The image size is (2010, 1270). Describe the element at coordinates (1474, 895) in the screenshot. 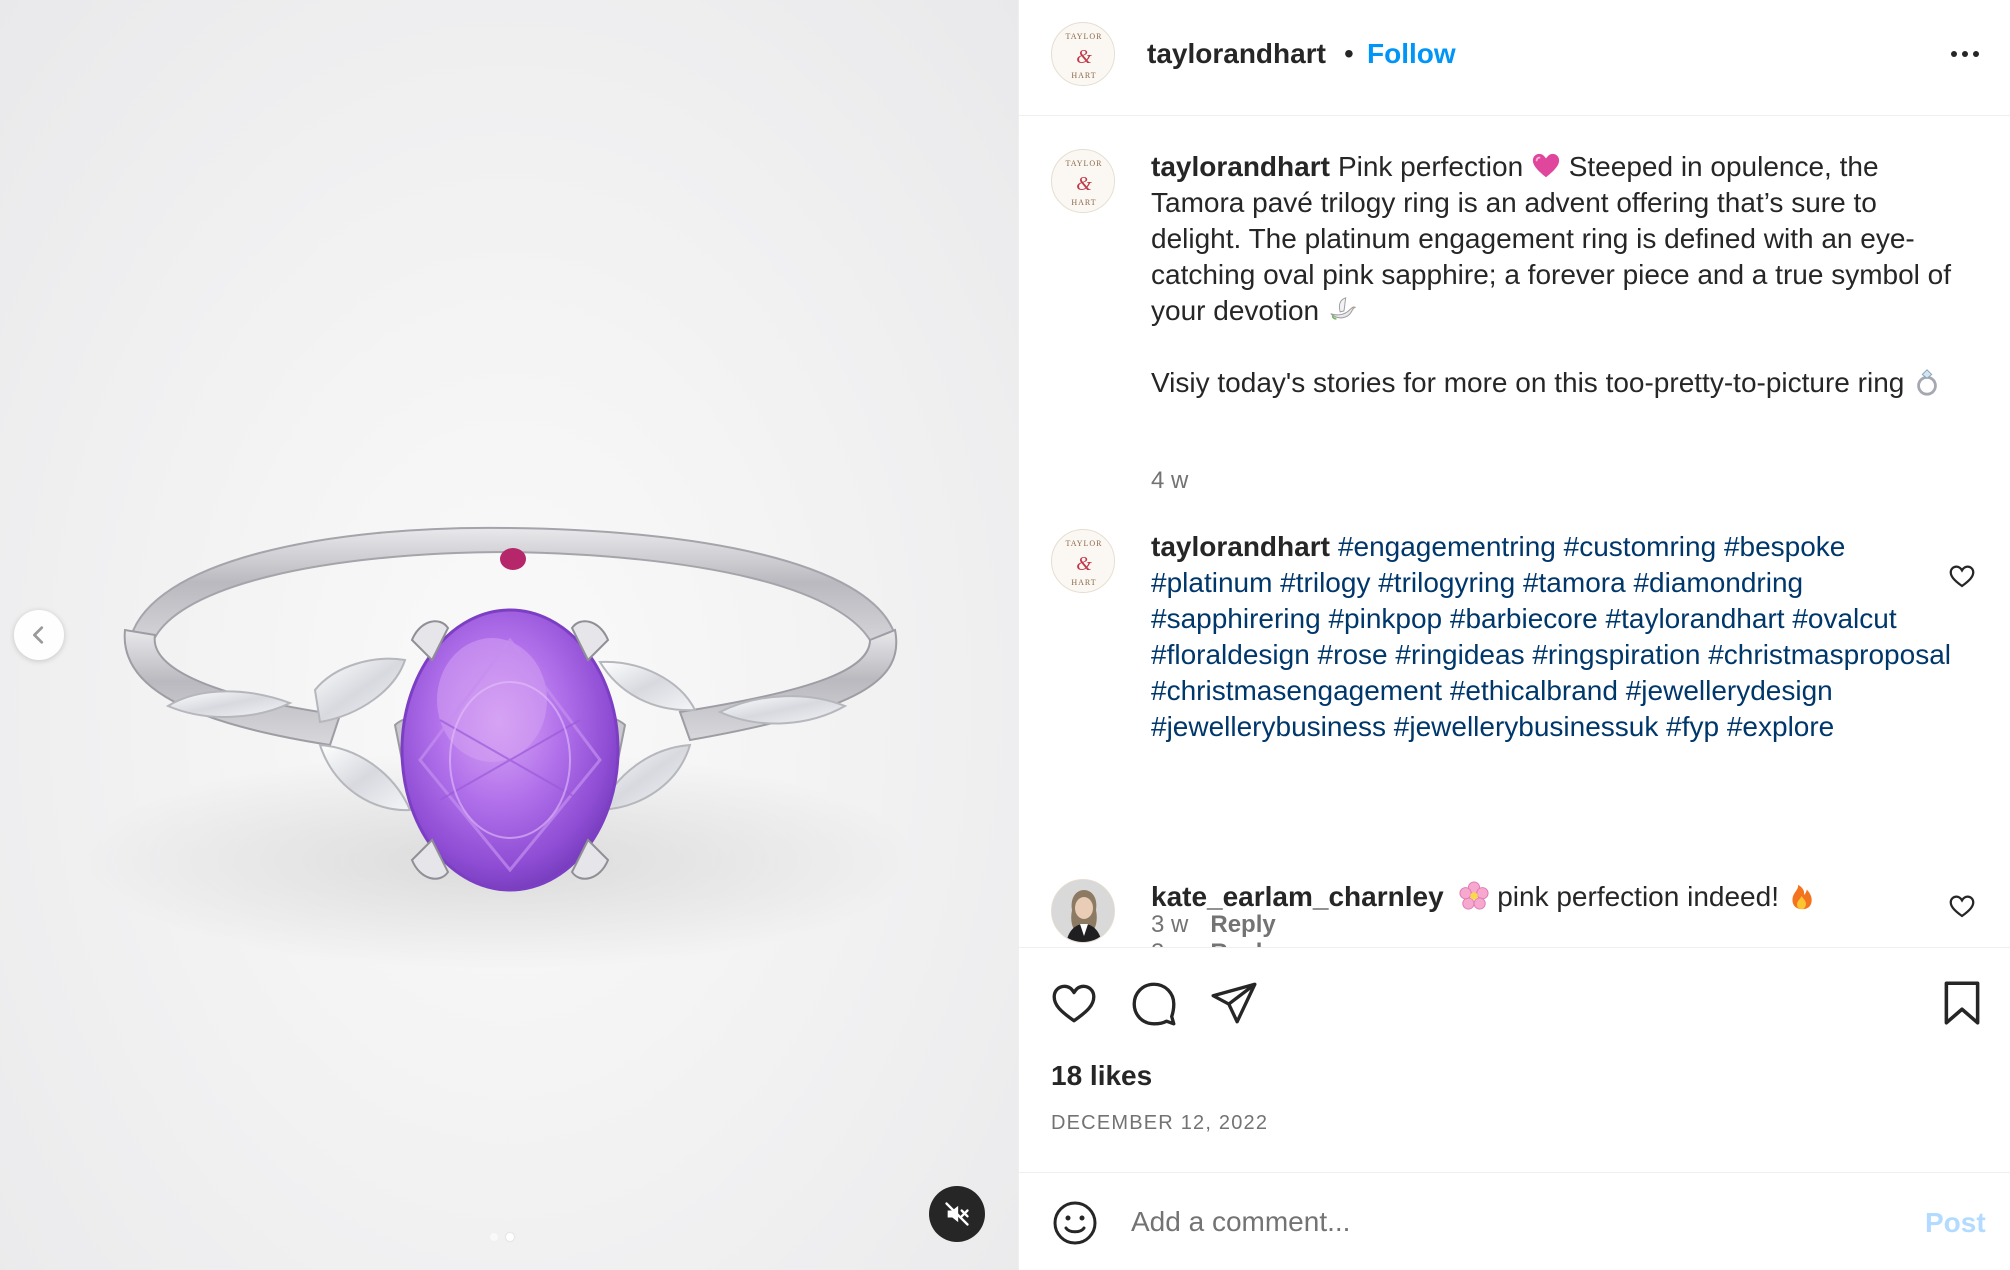

I see `cherry-blossom-icon` at that location.